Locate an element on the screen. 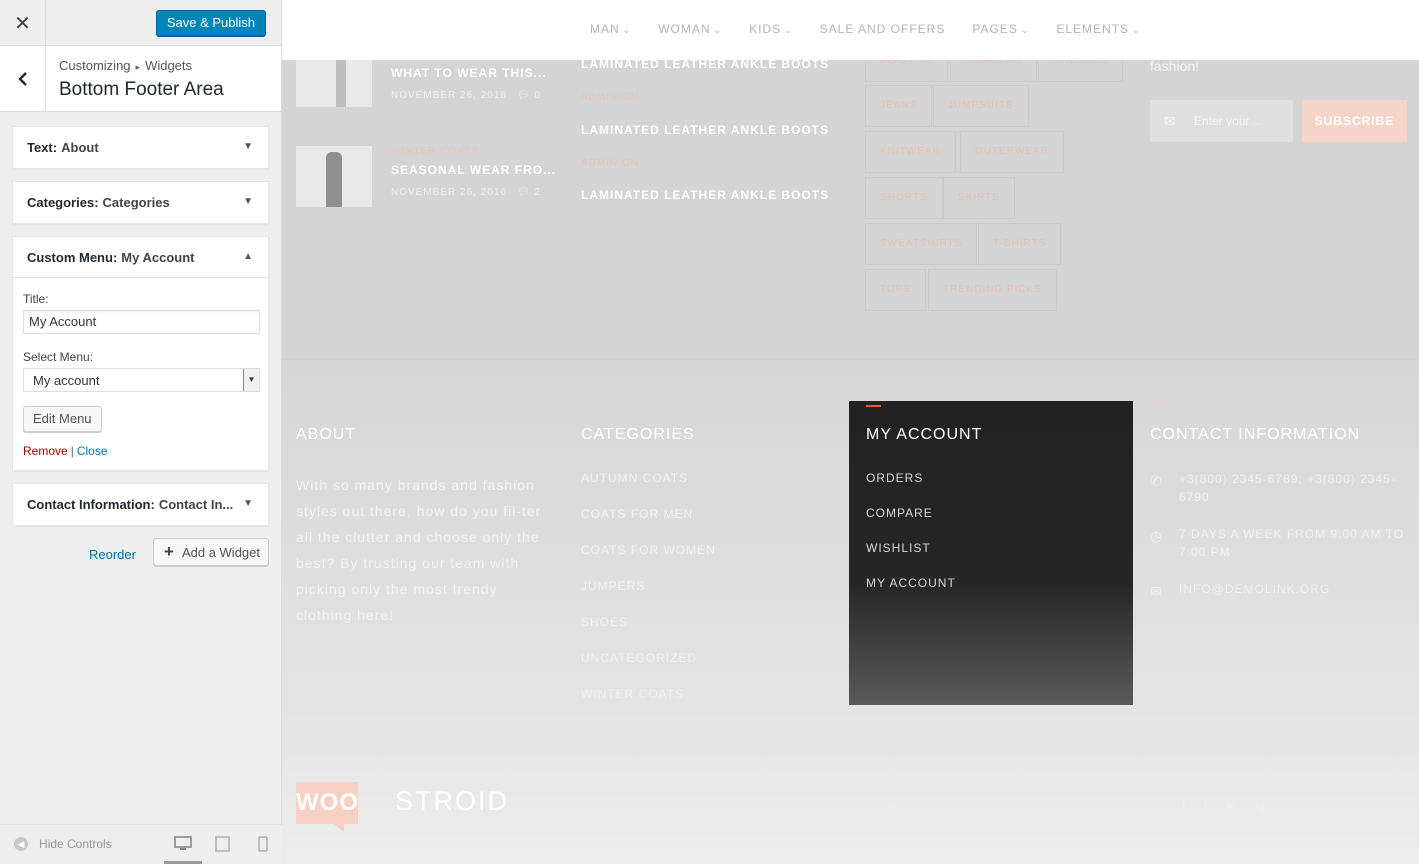 The height and width of the screenshot is (864, 1419). category-link: WINTER COATS is located at coordinates (648, 694).